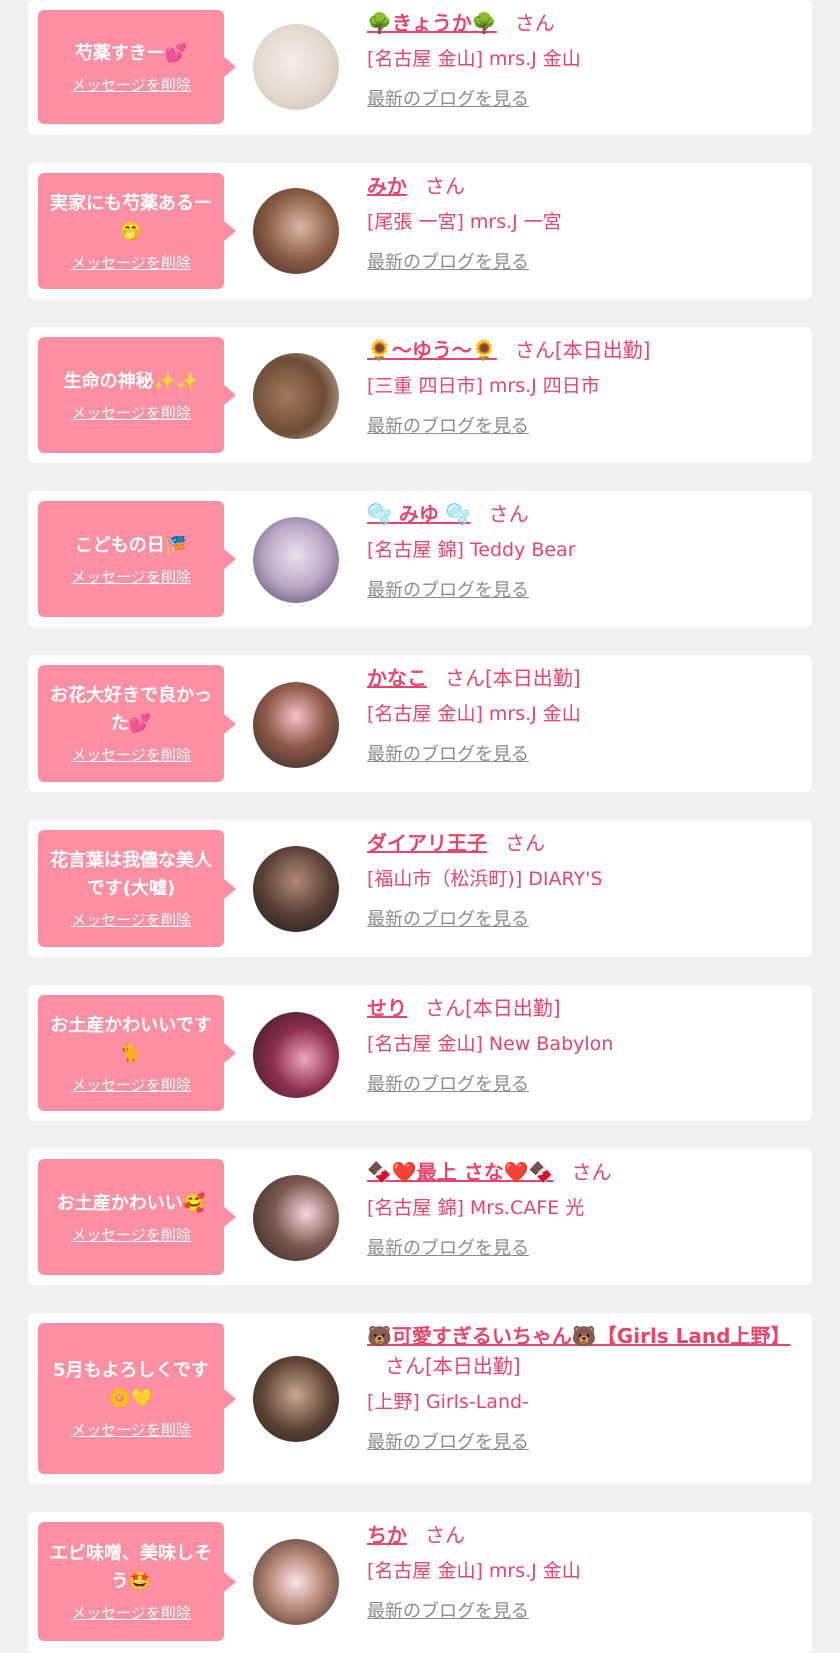 The image size is (840, 1653). I want to click on message-text: 芍薬すきー💕, so click(131, 53).